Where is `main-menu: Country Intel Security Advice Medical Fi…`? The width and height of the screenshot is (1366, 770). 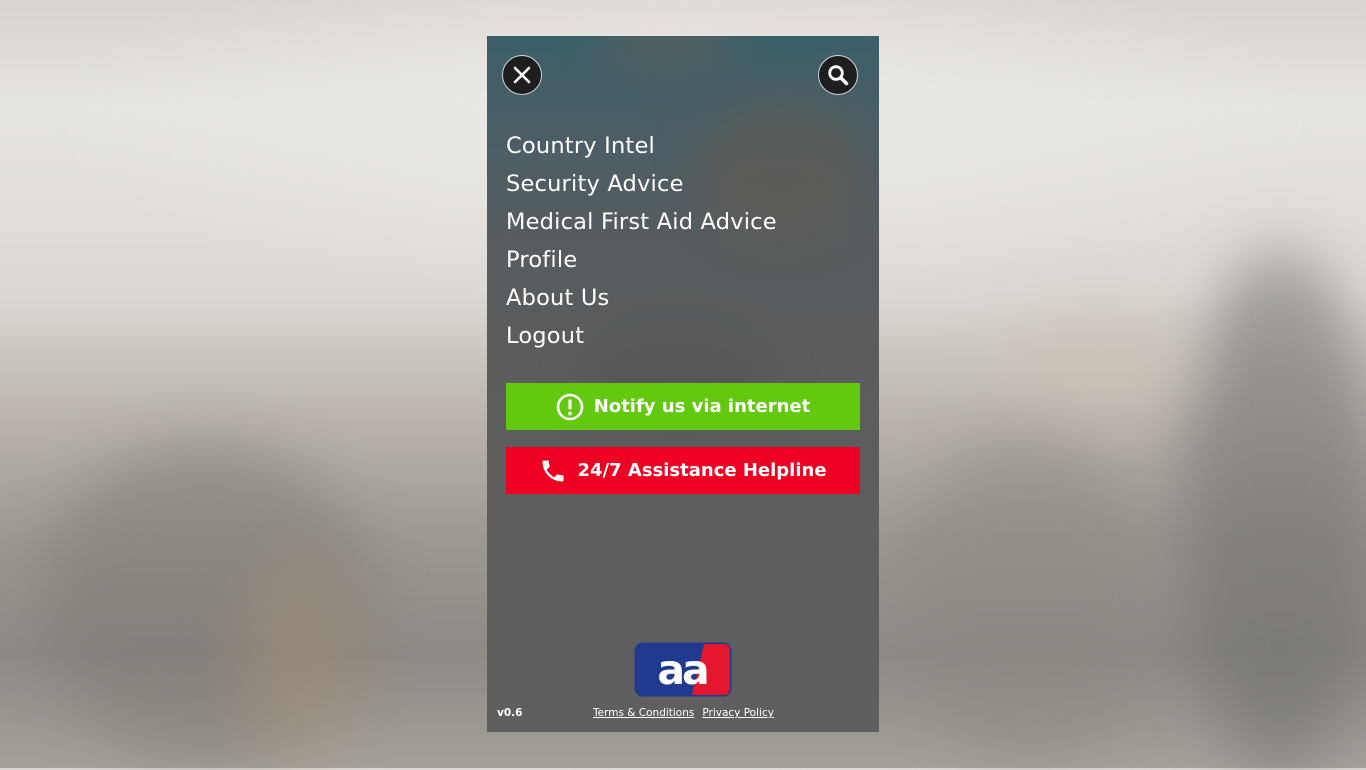
main-menu: Country Intel Security Advice Medical Fi… is located at coordinates (641, 241).